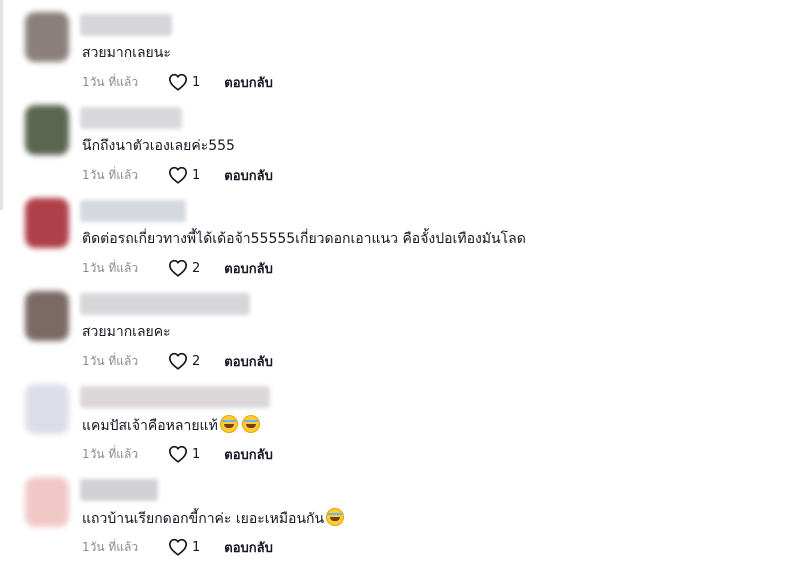 The width and height of the screenshot is (800, 569). I want to click on comment-text: แคมปัสเจ้าคือหลายแท้, so click(171, 425).